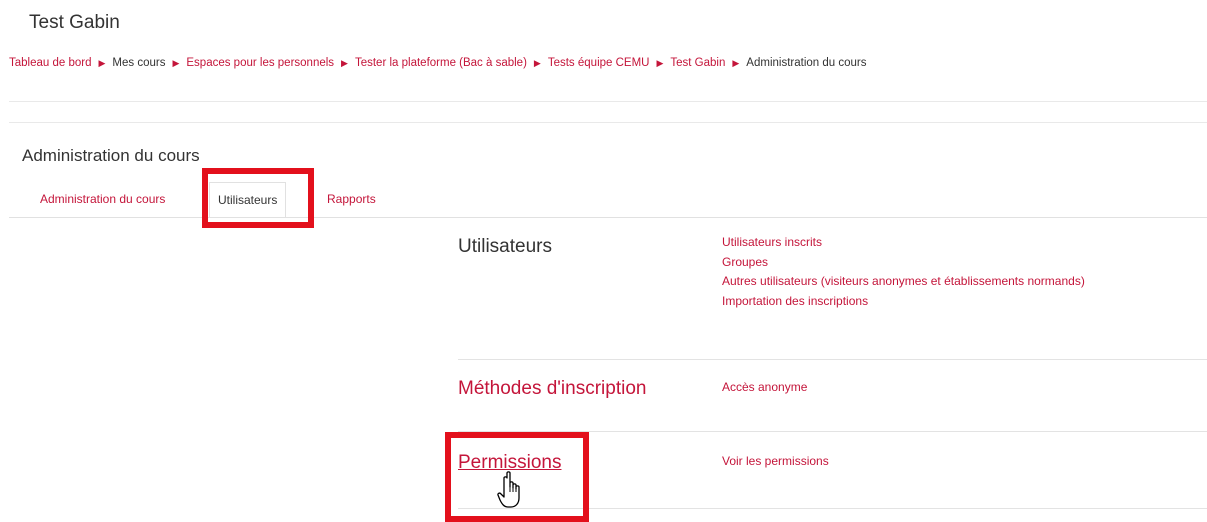 This screenshot has width=1207, height=522. What do you see at coordinates (260, 63) in the screenshot?
I see `breadcrumb-item-espaces-personnels: Espaces pour les personnels` at bounding box center [260, 63].